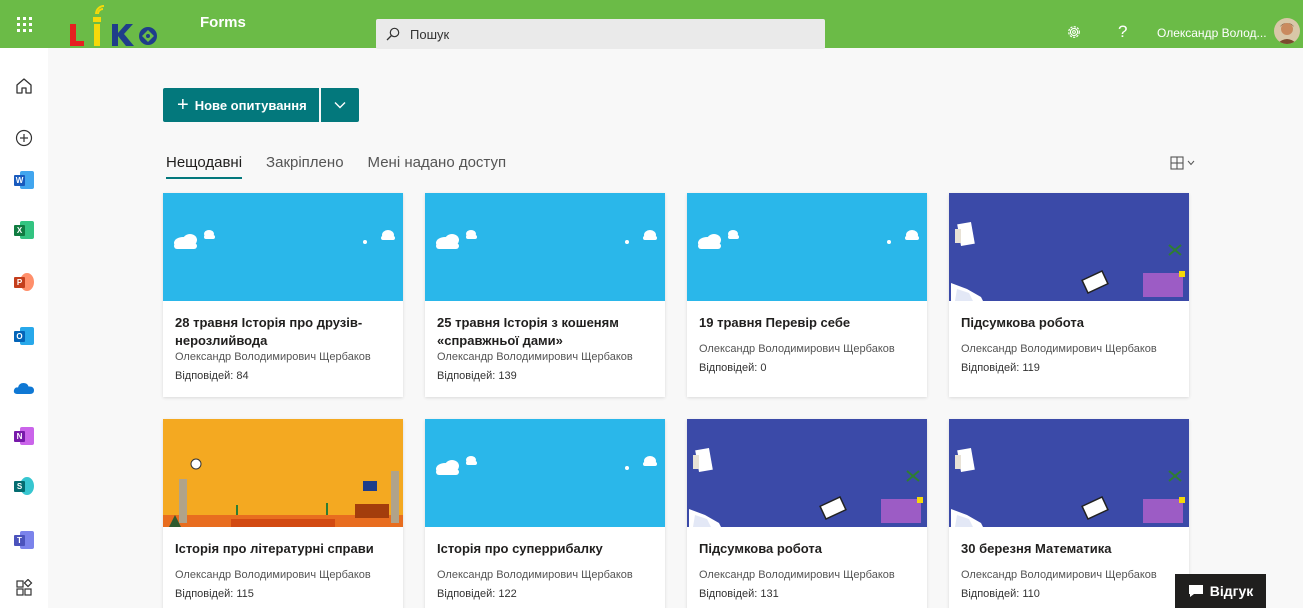  What do you see at coordinates (1000, 594) in the screenshot?
I see `card-responses: Відповідей: 110` at bounding box center [1000, 594].